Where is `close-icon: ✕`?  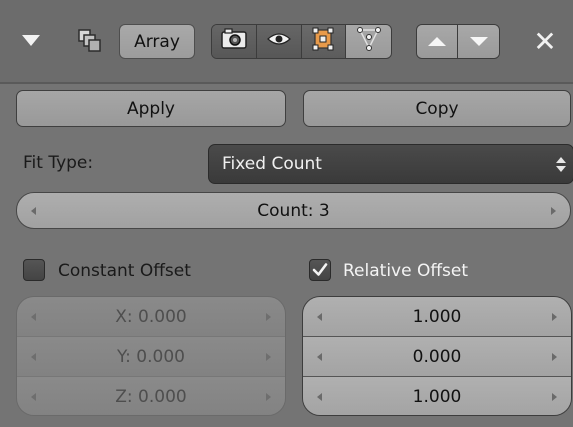 close-icon: ✕ is located at coordinates (545, 41).